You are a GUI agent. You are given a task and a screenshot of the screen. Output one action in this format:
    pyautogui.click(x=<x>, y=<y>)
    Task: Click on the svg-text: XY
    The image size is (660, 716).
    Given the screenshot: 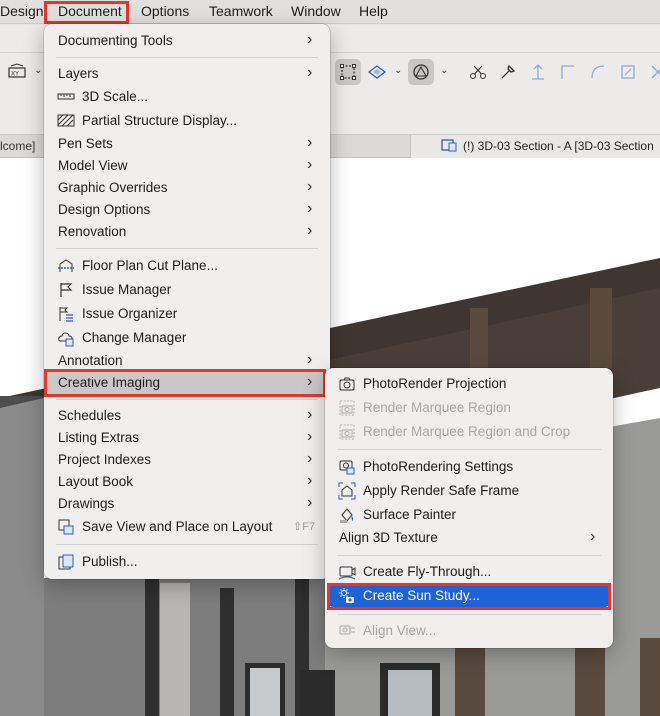 What is the action you would take?
    pyautogui.click(x=15, y=74)
    